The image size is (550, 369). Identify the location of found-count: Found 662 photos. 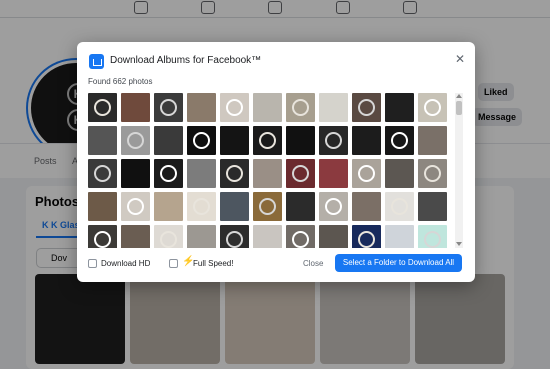
(120, 81).